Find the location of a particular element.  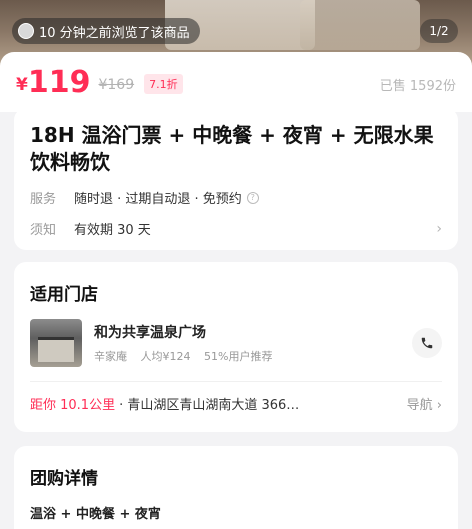

section-title: 适用门店 is located at coordinates (64, 295).